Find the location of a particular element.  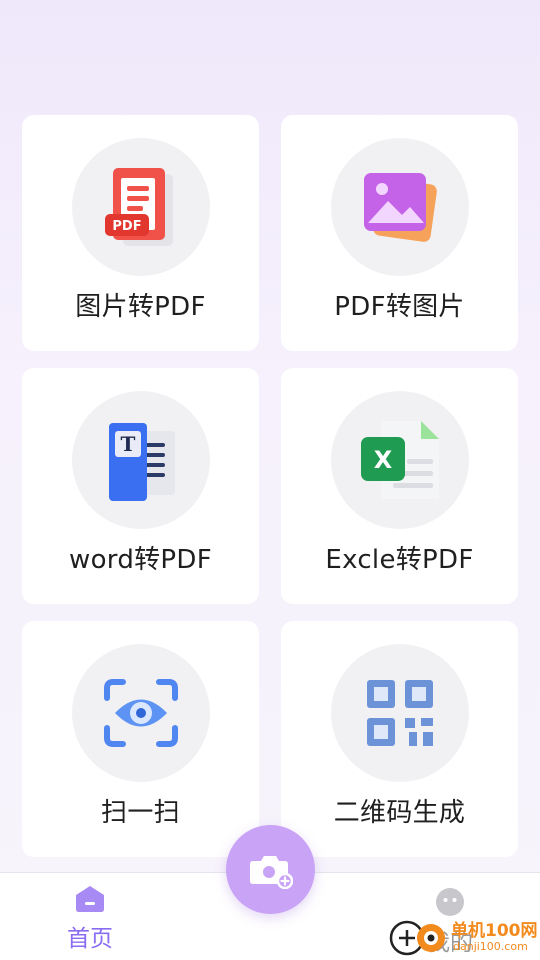

tool-card-excel-to-pdf: X Excle转PDF is located at coordinates (399, 486).